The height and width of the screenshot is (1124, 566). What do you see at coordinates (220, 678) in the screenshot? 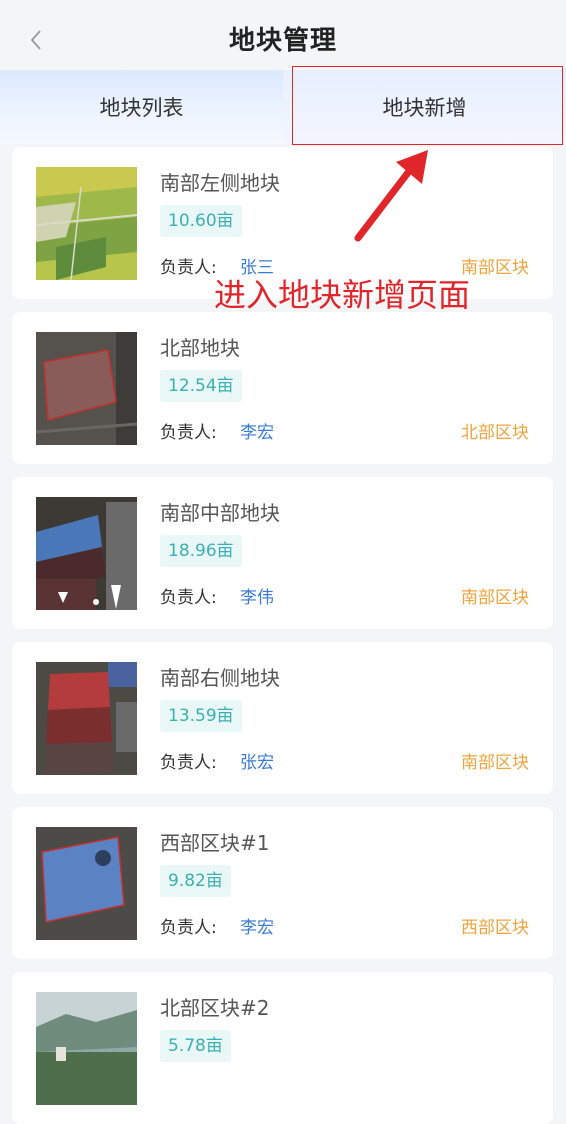
I see `plot-name: 南部右侧地块` at bounding box center [220, 678].